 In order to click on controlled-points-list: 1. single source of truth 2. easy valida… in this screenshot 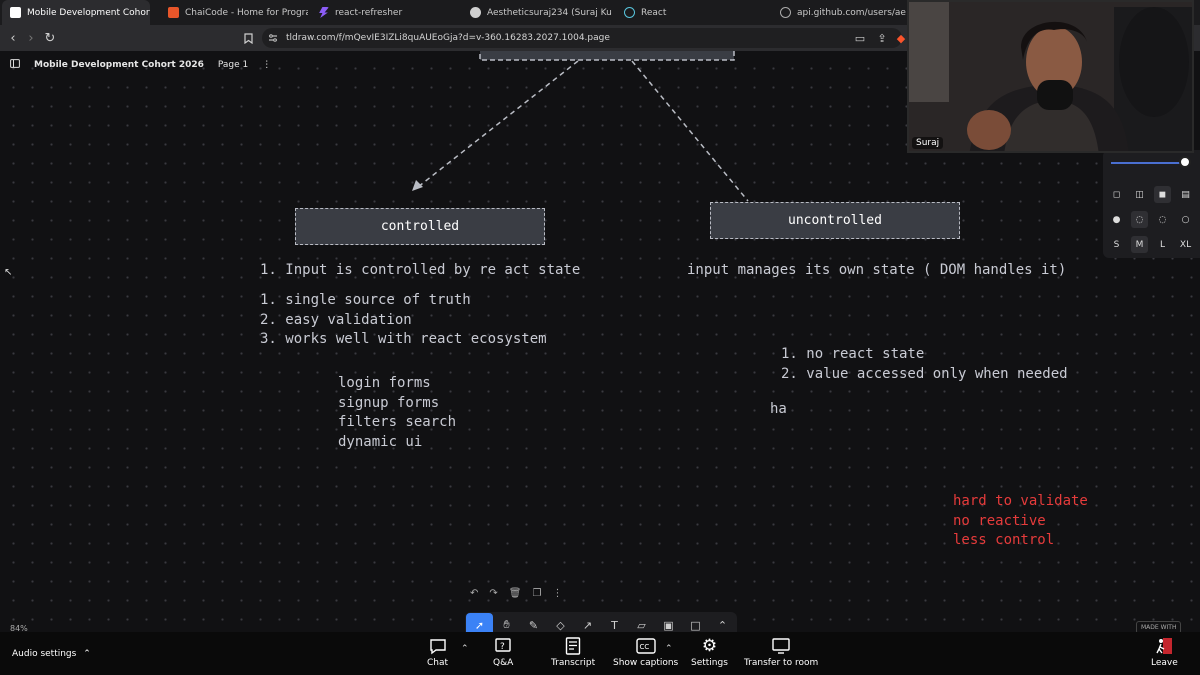, I will do `click(403, 320)`.